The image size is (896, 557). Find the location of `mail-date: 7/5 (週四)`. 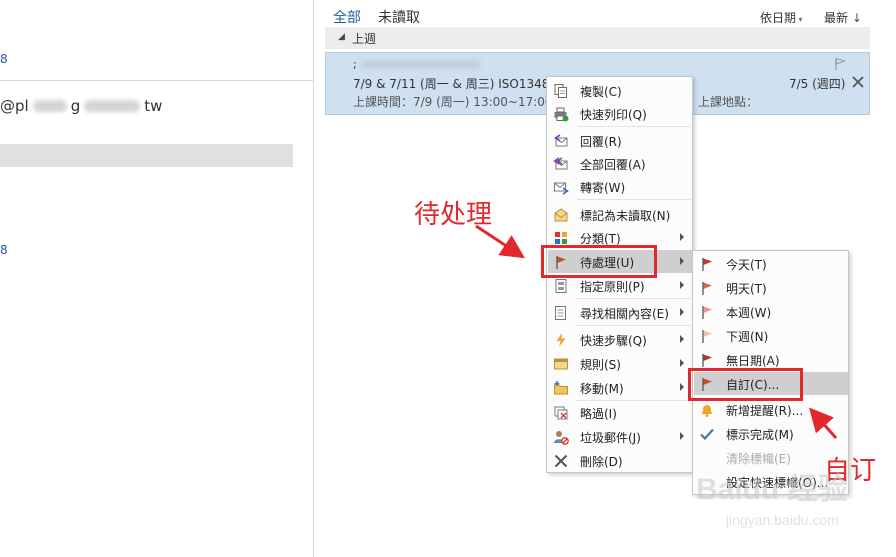

mail-date: 7/5 (週四) is located at coordinates (817, 84).